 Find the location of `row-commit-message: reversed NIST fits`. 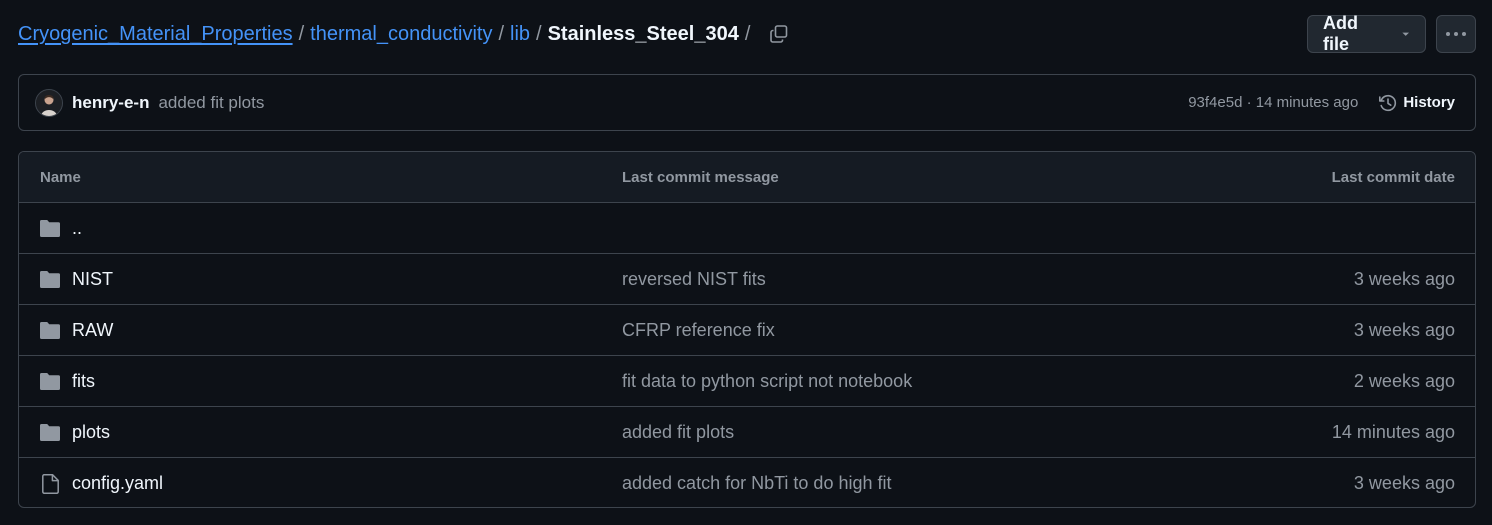

row-commit-message: reversed NIST fits is located at coordinates (888, 279).